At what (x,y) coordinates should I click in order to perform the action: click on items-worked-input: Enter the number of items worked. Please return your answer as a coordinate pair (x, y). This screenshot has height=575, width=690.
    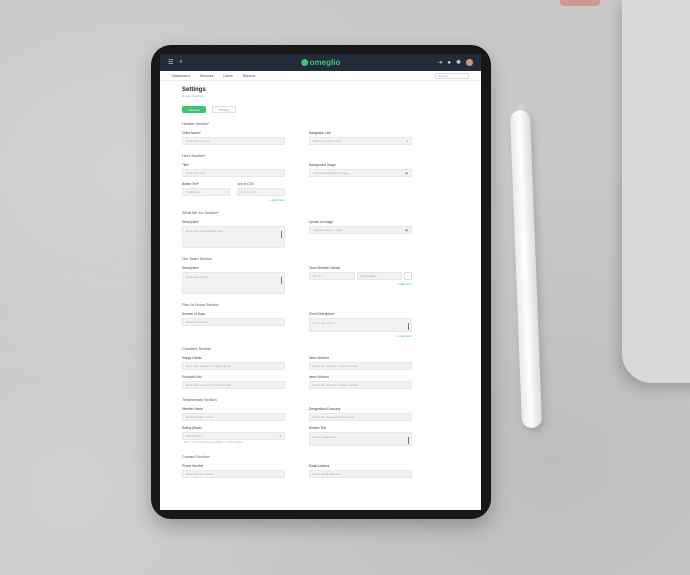
    Looking at the image, I should click on (360, 366).